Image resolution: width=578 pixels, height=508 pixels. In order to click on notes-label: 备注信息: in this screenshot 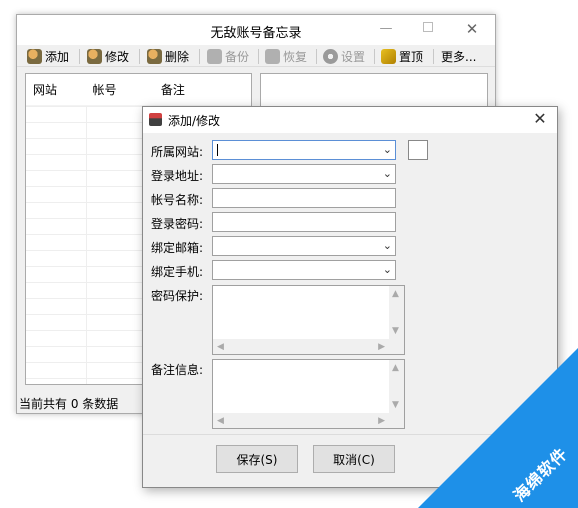, I will do `click(177, 370)`.